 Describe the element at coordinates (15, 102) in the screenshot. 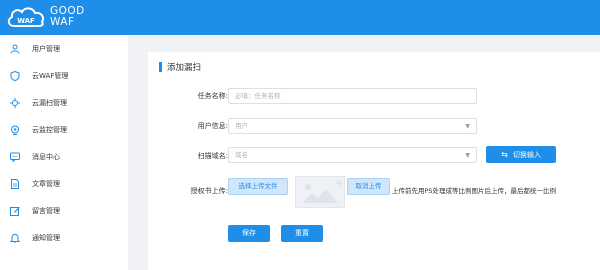

I see `scan-icon` at that location.